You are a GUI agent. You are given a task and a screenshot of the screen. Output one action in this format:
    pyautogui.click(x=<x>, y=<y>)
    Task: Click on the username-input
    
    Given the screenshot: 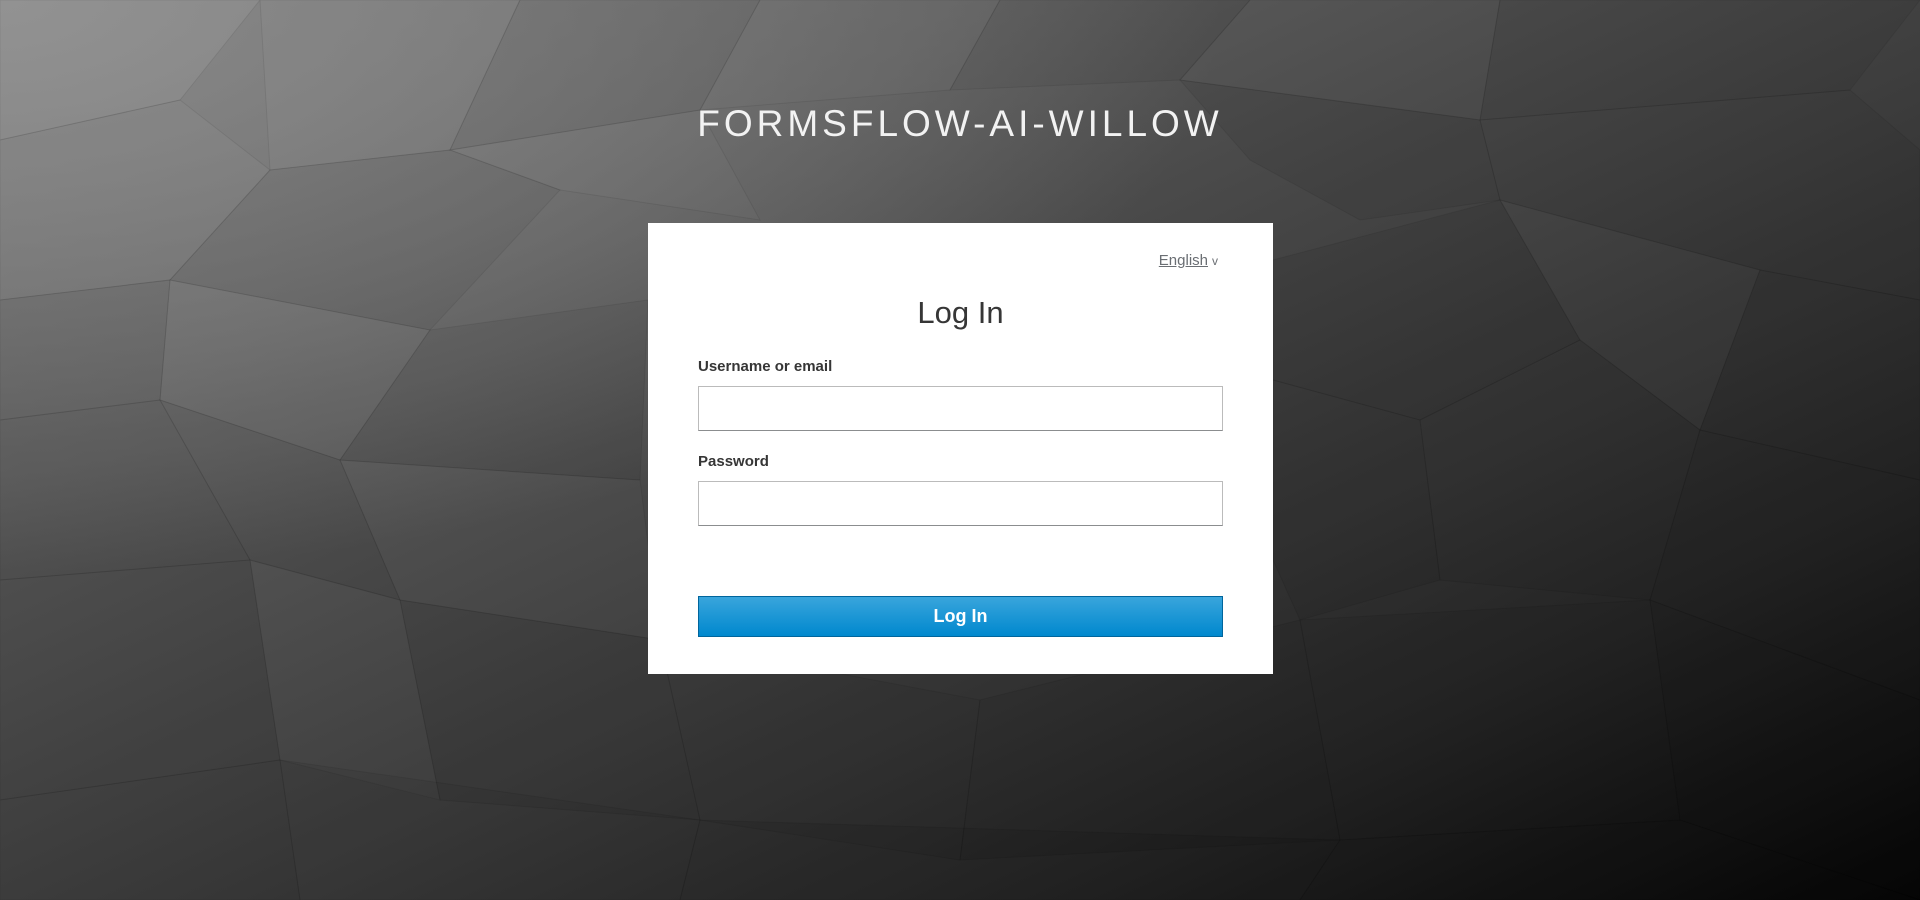 What is the action you would take?
    pyautogui.click(x=960, y=408)
    